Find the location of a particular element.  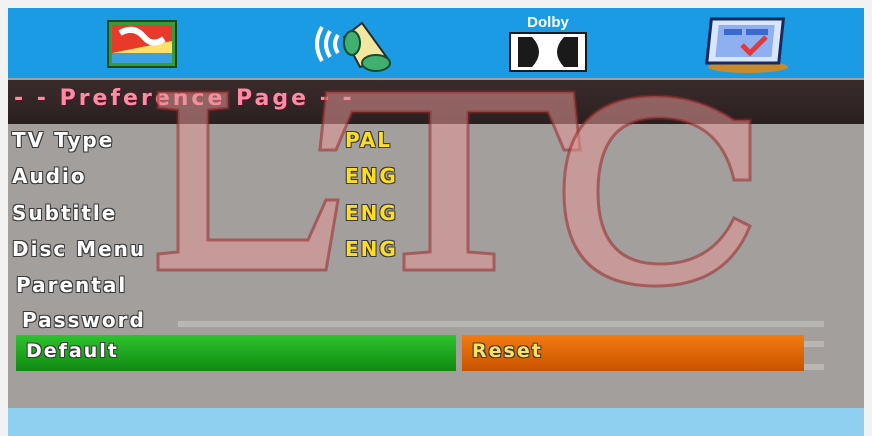

setting-value-subtitle: ENG is located at coordinates (371, 213).